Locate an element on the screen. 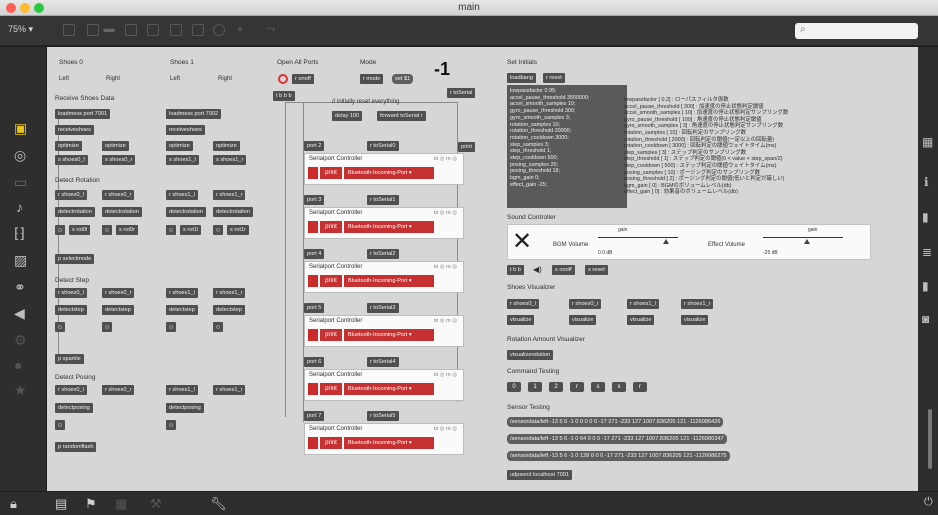 The image size is (938, 515). comment-icon: ▬ is located at coordinates (109, 30).